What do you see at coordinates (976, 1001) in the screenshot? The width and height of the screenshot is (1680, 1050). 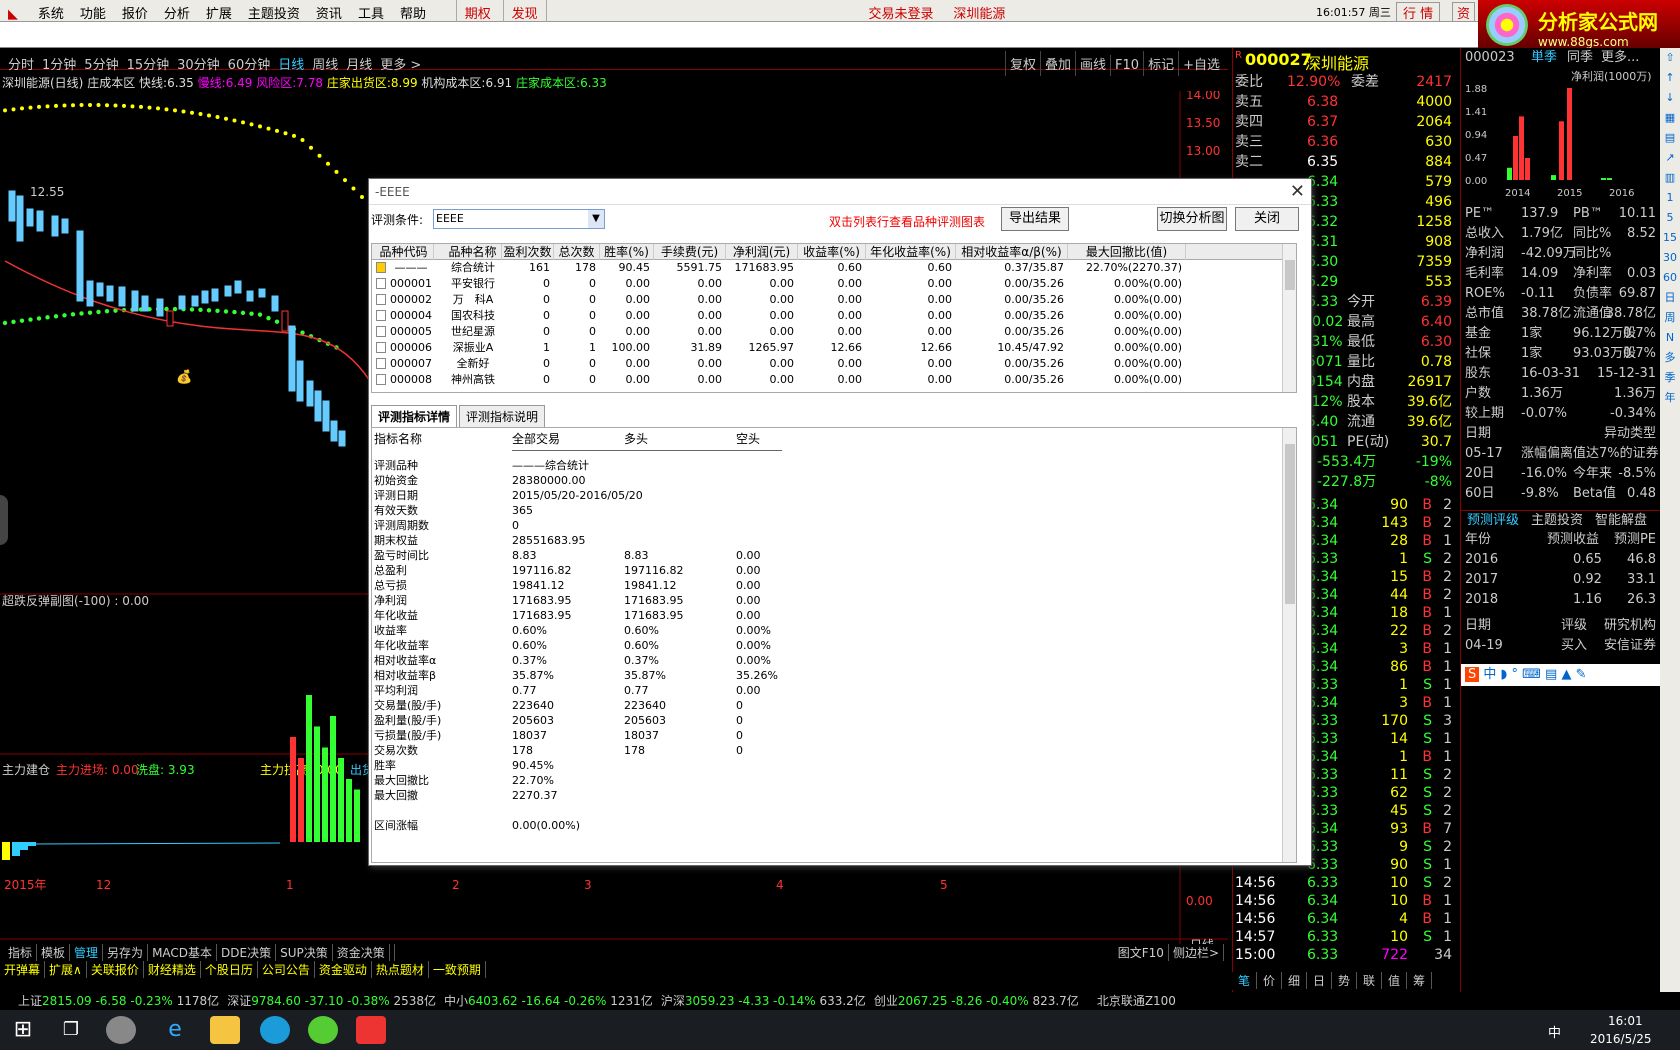 I see `index-quote: 创业2067.25 -8.26 -0.40% 823.7亿` at bounding box center [976, 1001].